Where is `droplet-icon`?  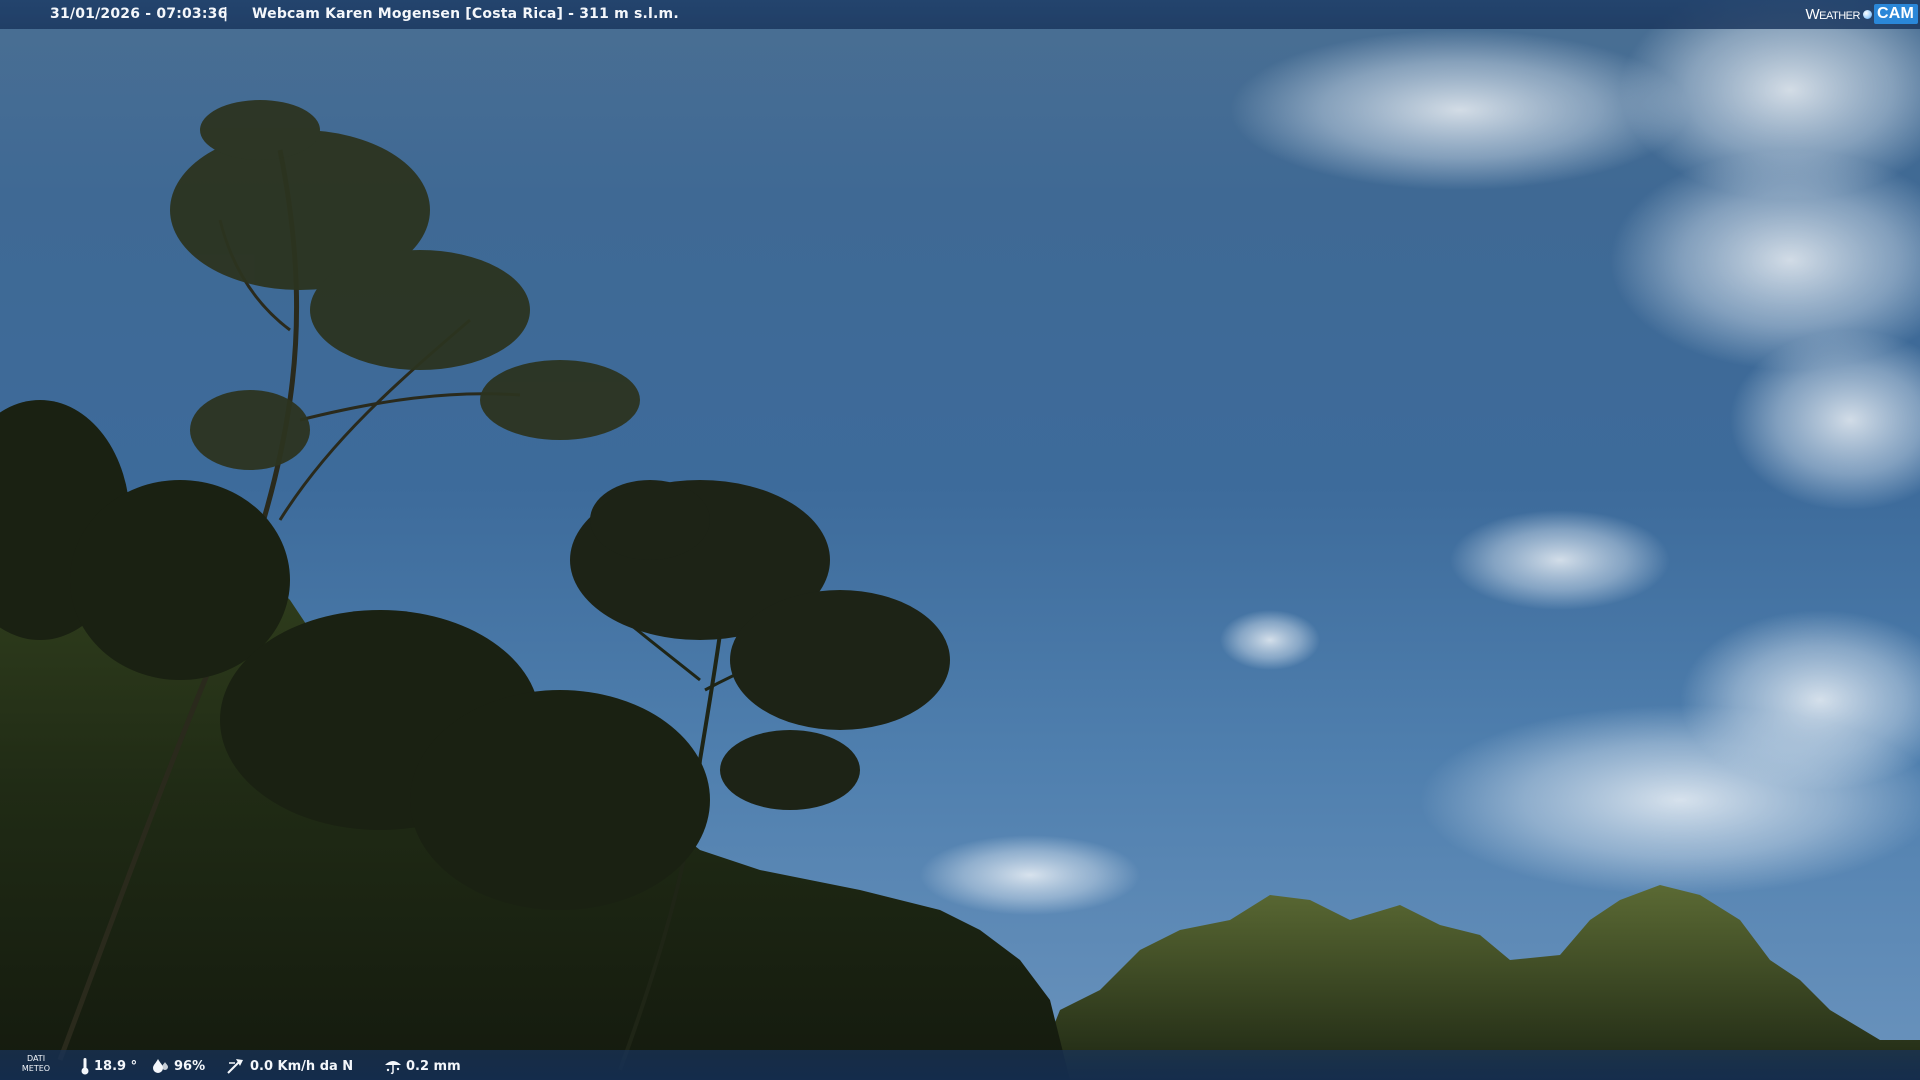 droplet-icon is located at coordinates (160, 1066).